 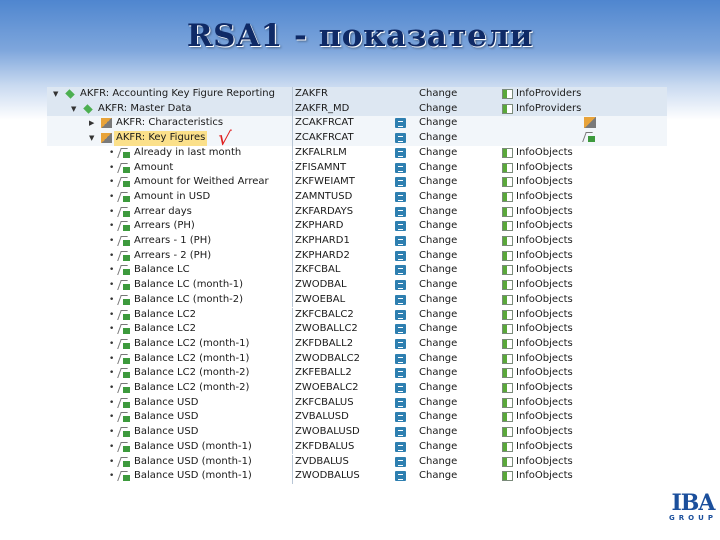 I want to click on node-label: Arrears (PH), so click(x=164, y=226).